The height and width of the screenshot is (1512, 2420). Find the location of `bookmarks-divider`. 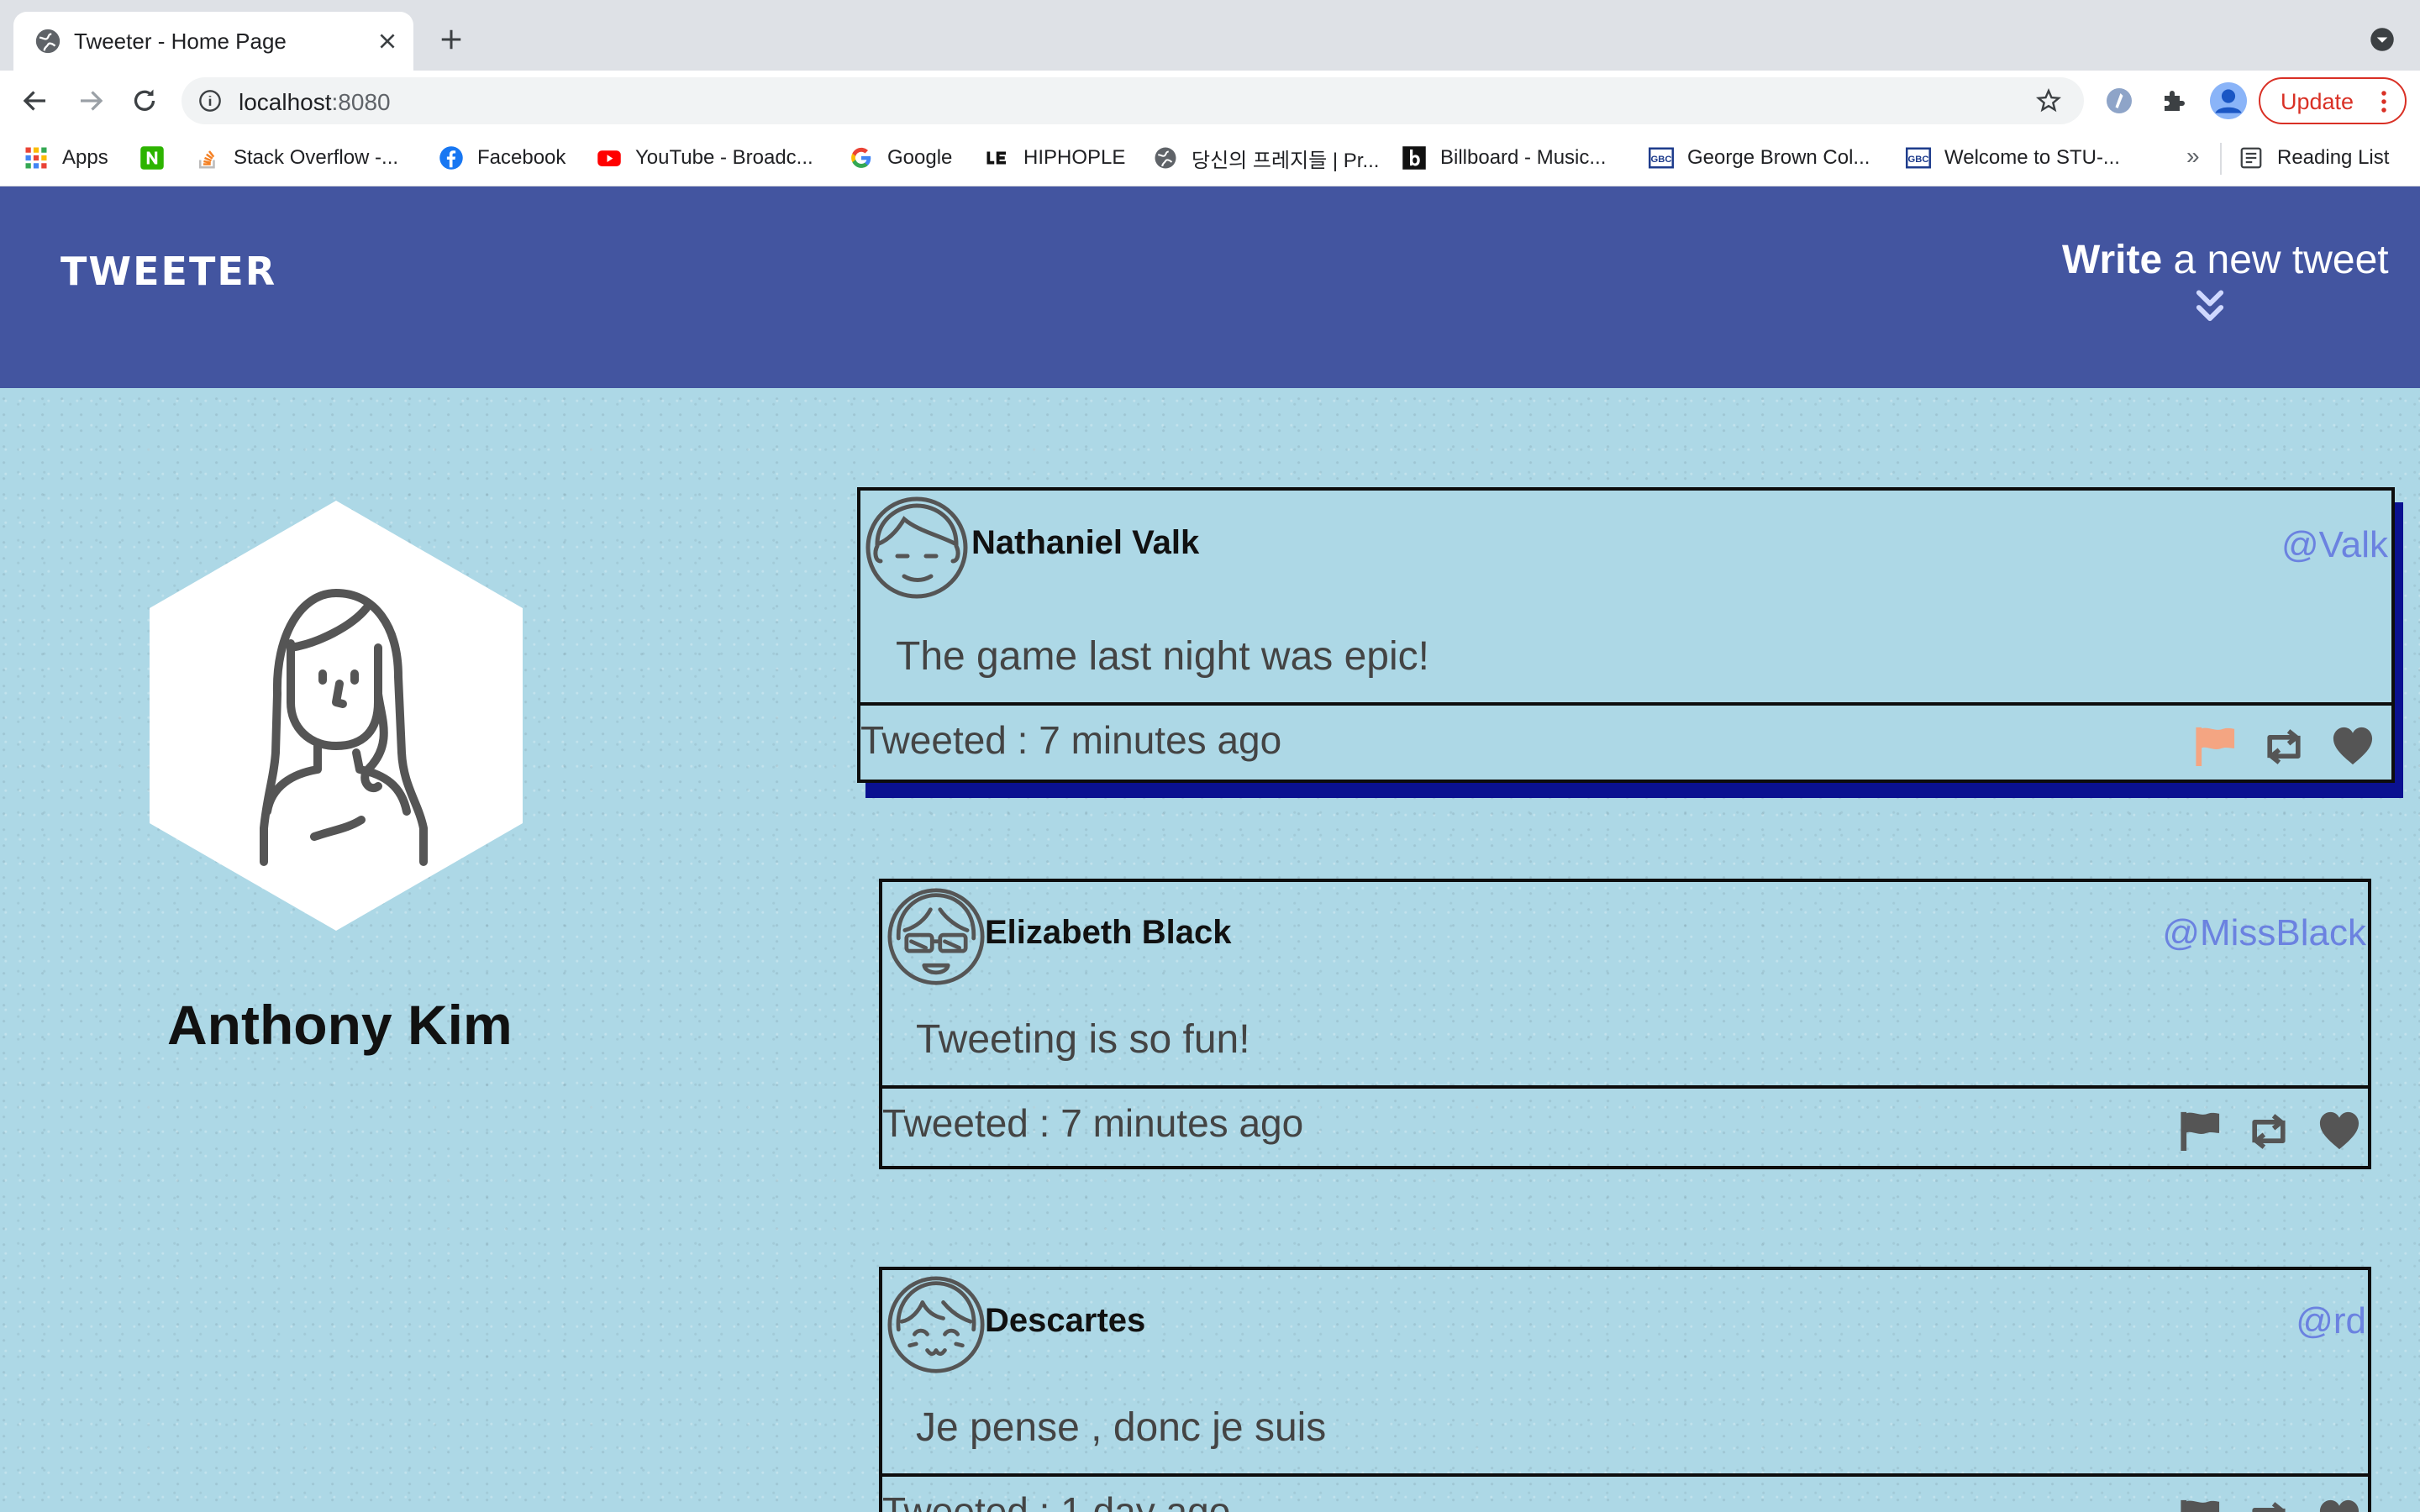

bookmarks-divider is located at coordinates (2221, 159).